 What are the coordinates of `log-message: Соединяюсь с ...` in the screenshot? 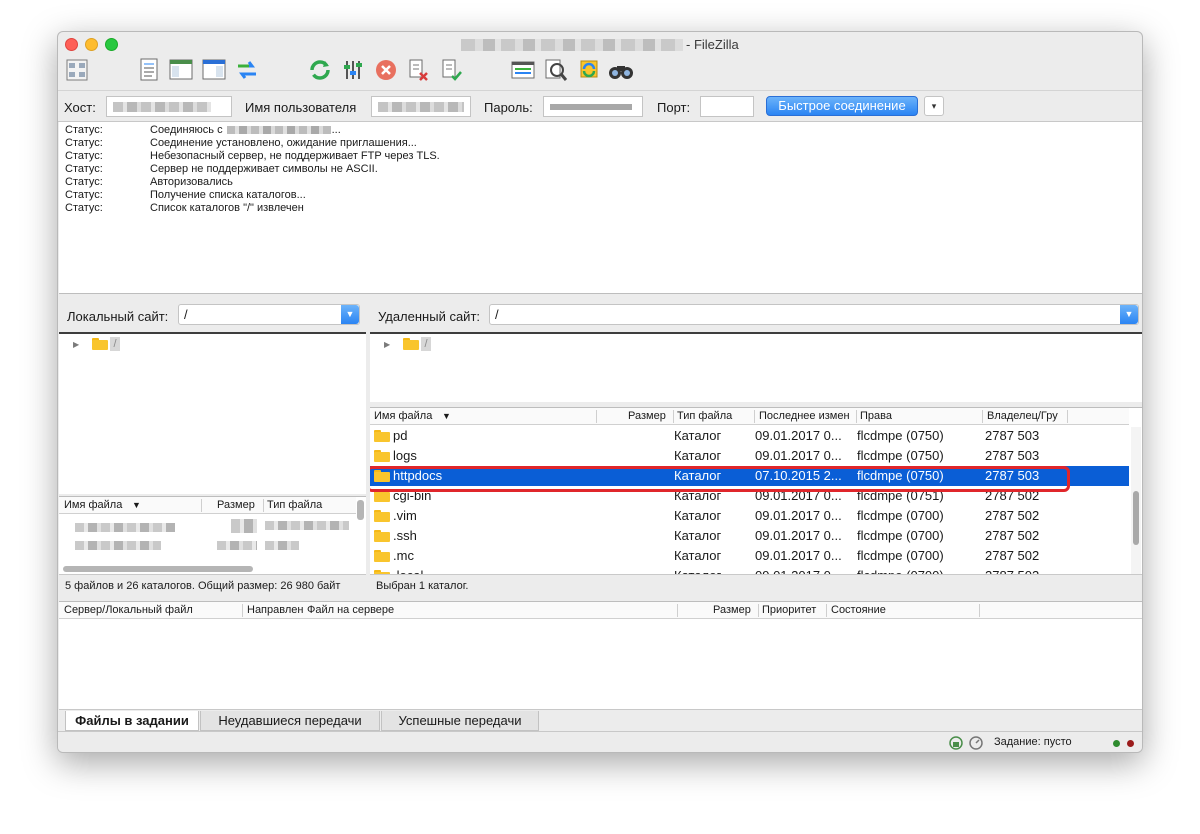 It's located at (245, 130).